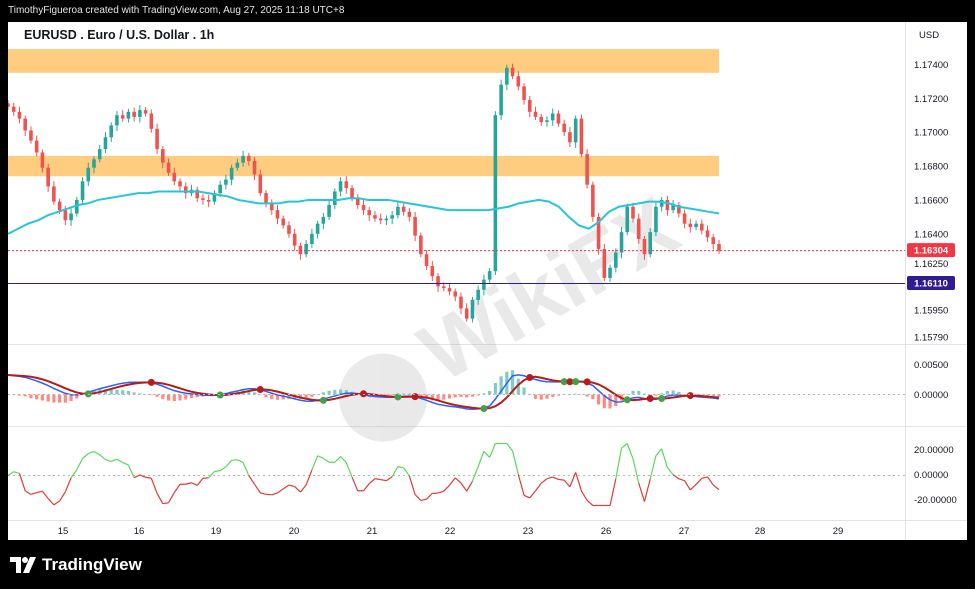 This screenshot has height=589, width=975. Describe the element at coordinates (931, 65) in the screenshot. I see `price-tick: 1.17400` at that location.